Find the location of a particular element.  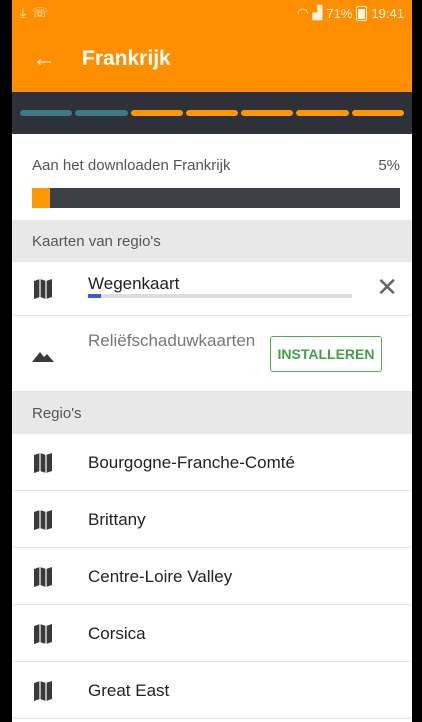

wifi-icon: ◠ is located at coordinates (303, 12).